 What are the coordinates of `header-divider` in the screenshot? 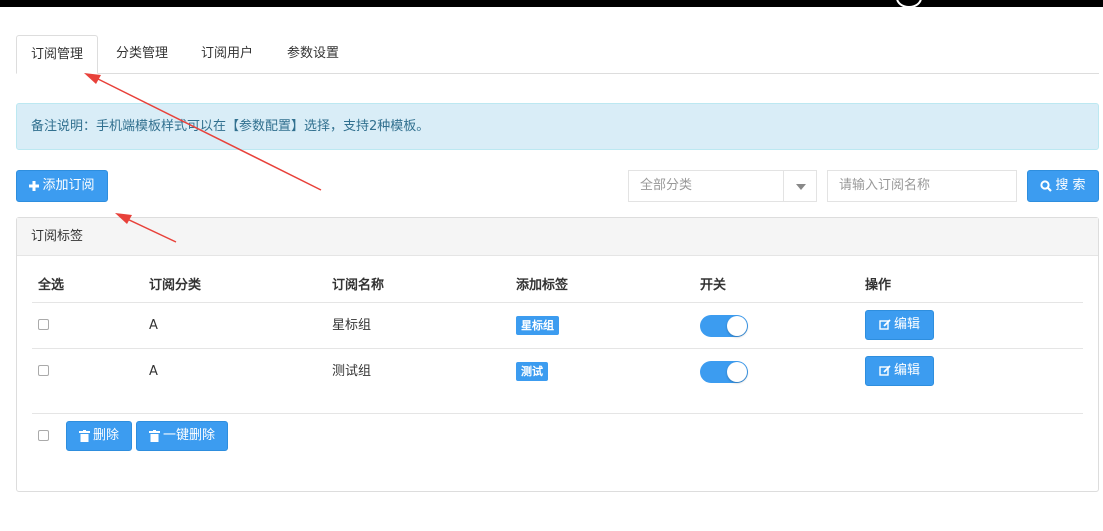 It's located at (557, 302).